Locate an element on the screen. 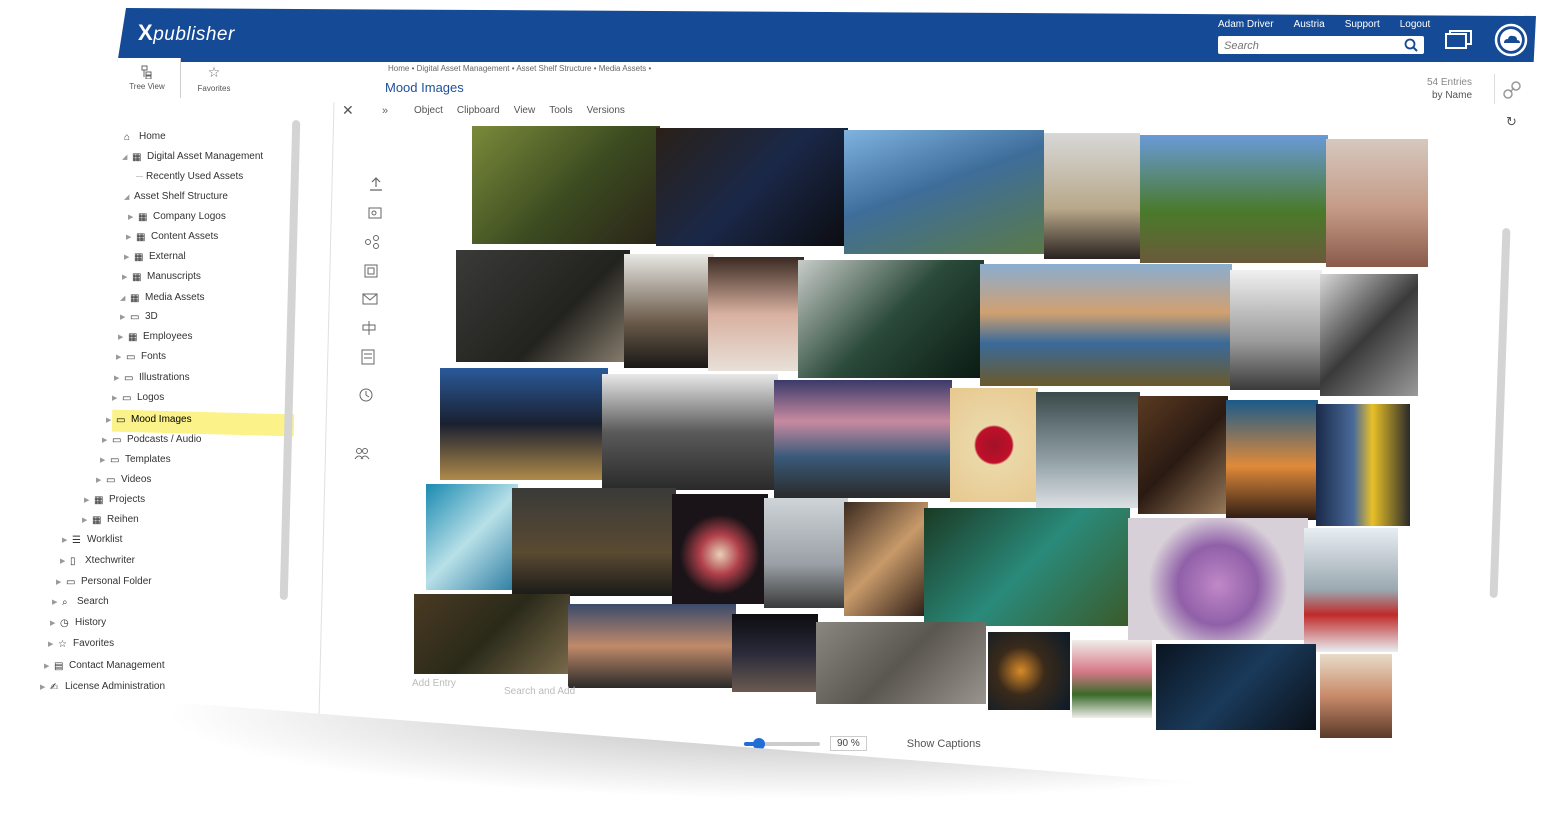 The image size is (1558, 817). tab-tree-view: Tree View is located at coordinates (147, 78).